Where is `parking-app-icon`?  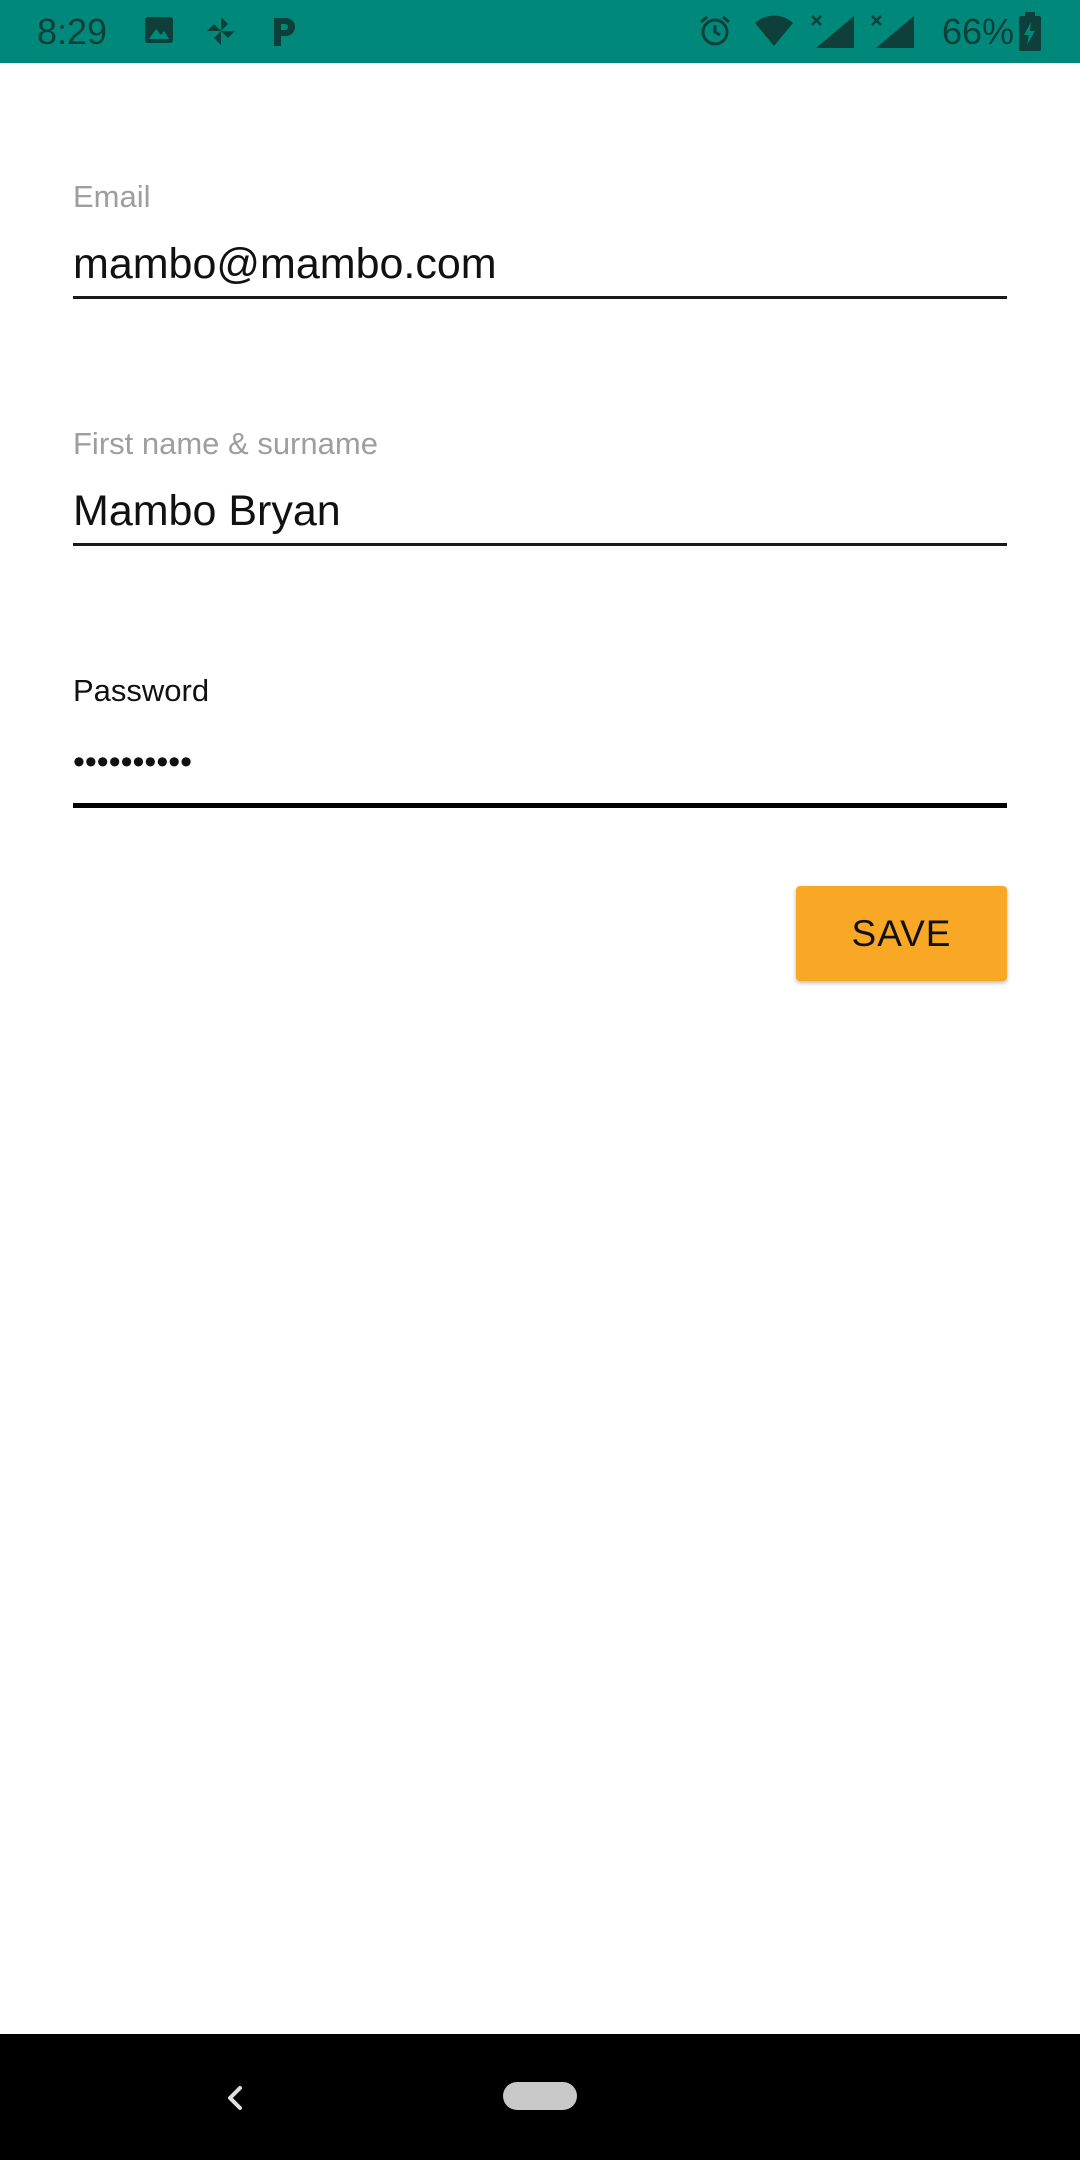 parking-app-icon is located at coordinates (285, 33).